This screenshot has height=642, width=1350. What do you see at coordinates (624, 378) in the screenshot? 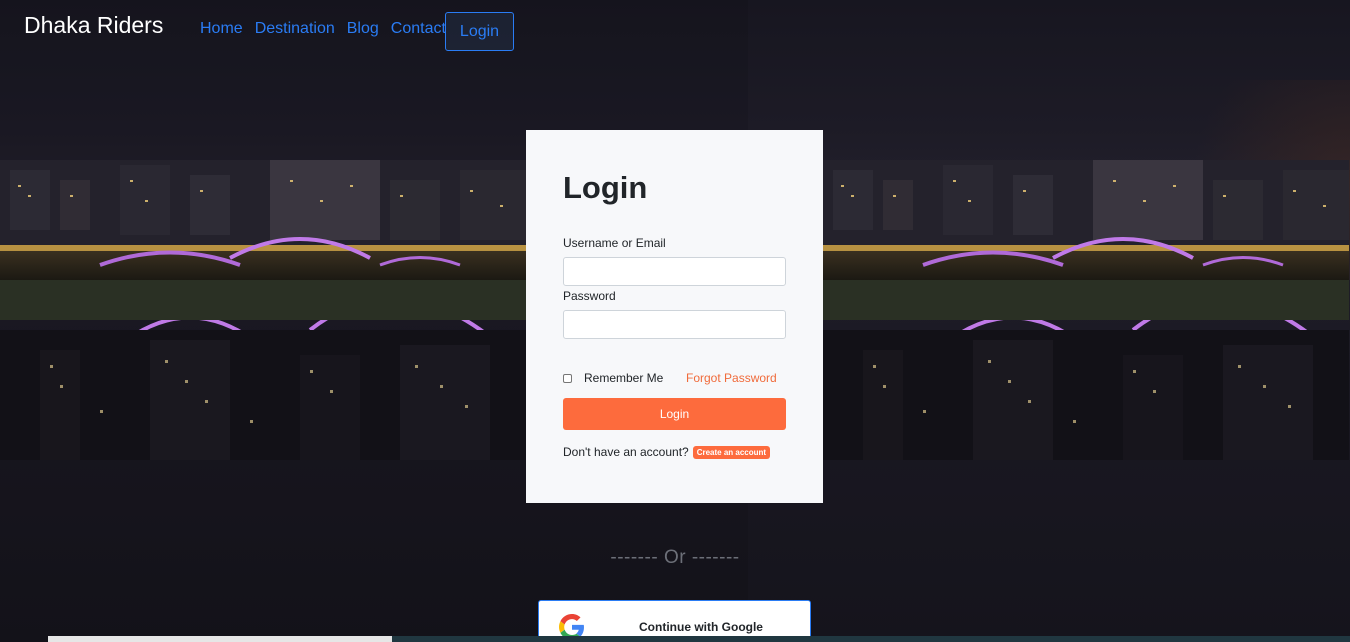
I see `remember-me-label: Remember Me` at bounding box center [624, 378].